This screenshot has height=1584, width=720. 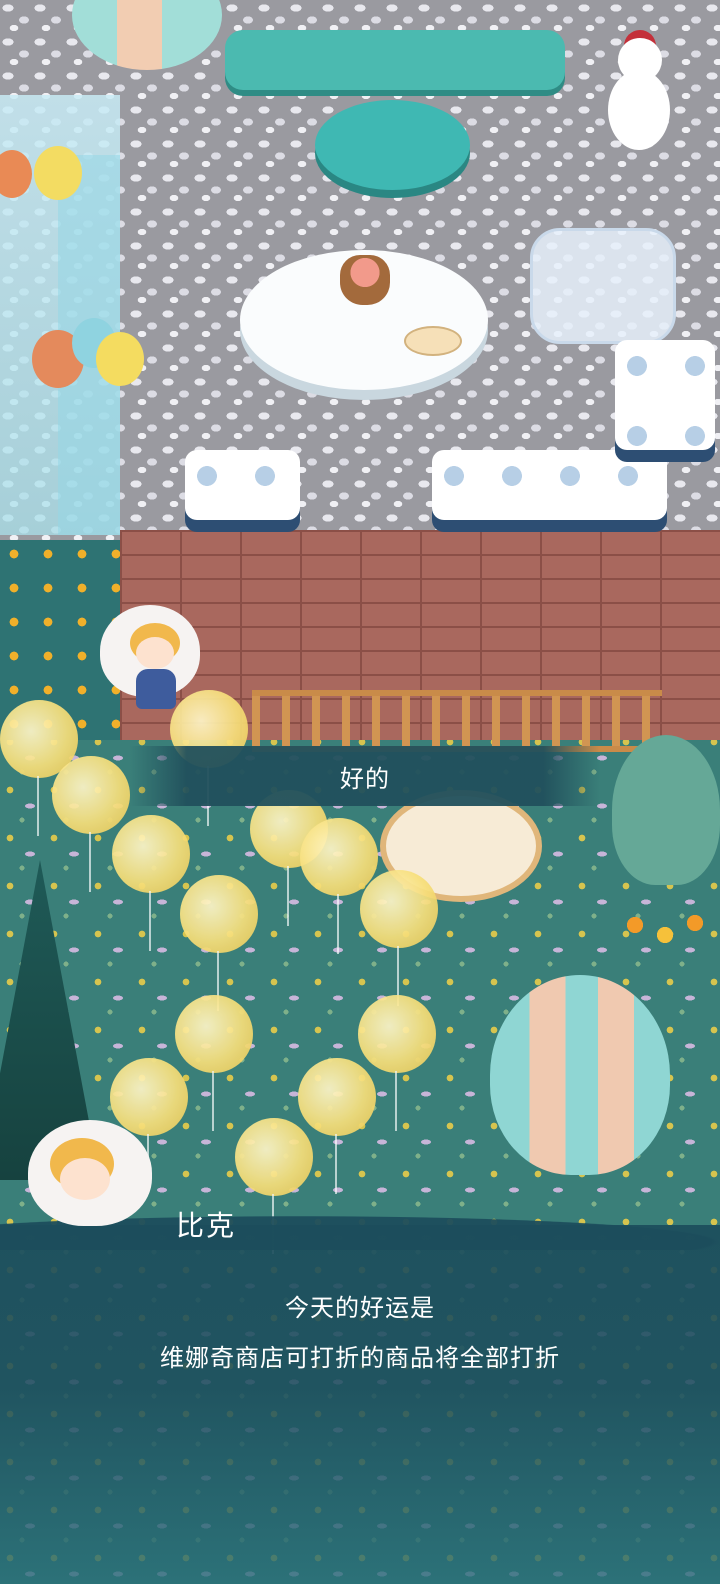 I want to click on hot-air-balloon, so click(x=580, y=1075).